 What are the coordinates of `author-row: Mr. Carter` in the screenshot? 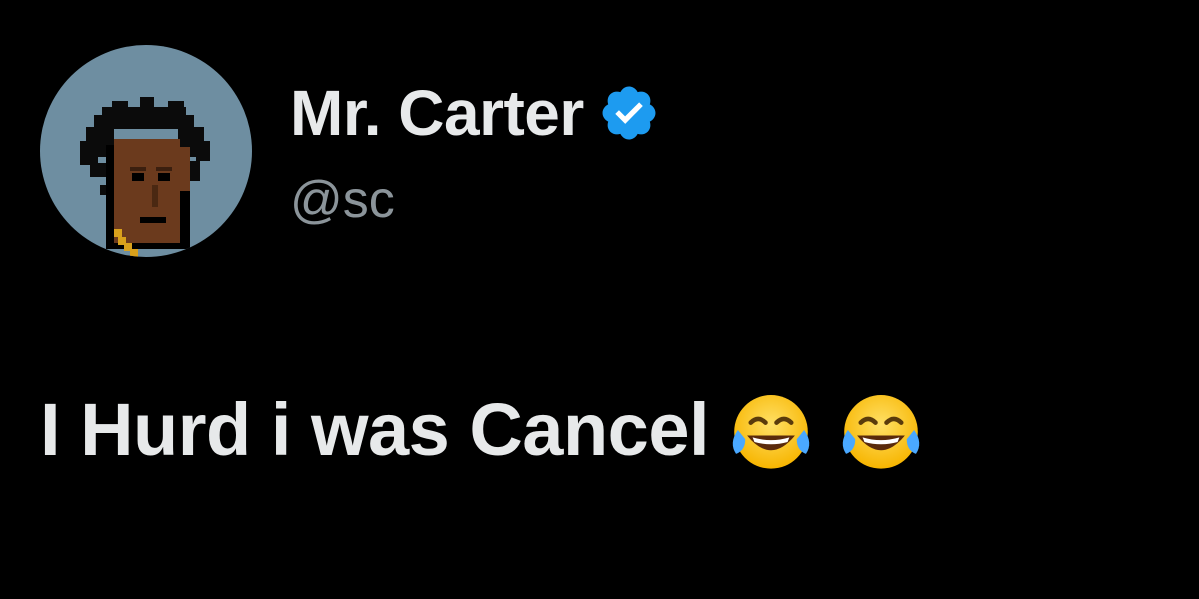 It's located at (475, 113).